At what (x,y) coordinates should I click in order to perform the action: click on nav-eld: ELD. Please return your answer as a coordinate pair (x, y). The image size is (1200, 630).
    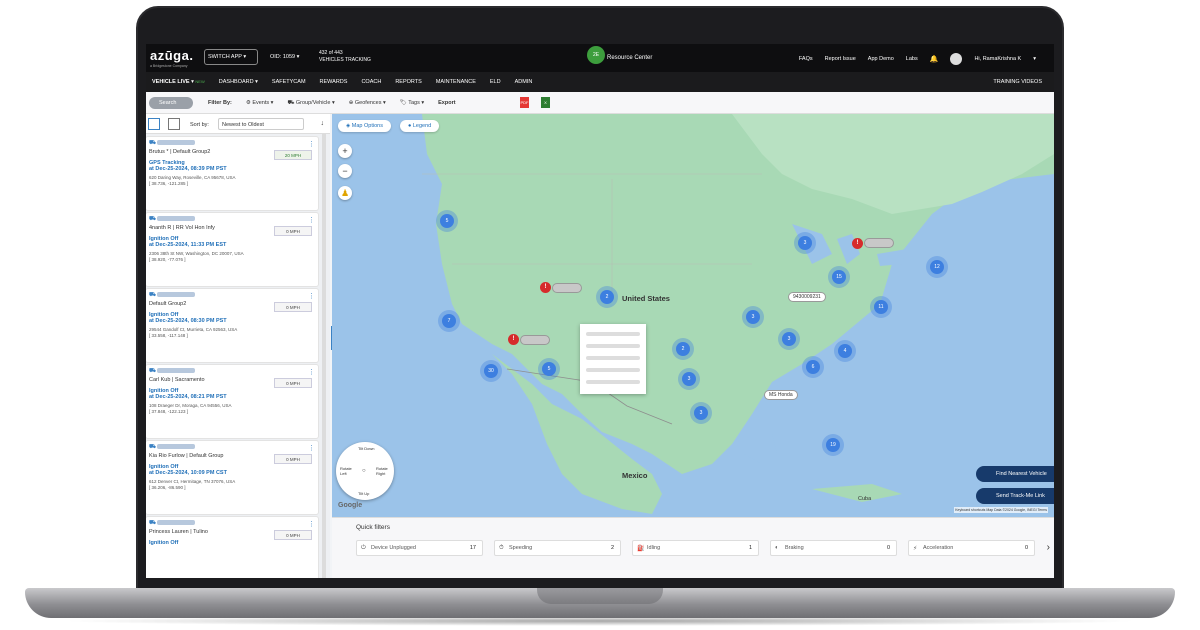
    Looking at the image, I should click on (495, 82).